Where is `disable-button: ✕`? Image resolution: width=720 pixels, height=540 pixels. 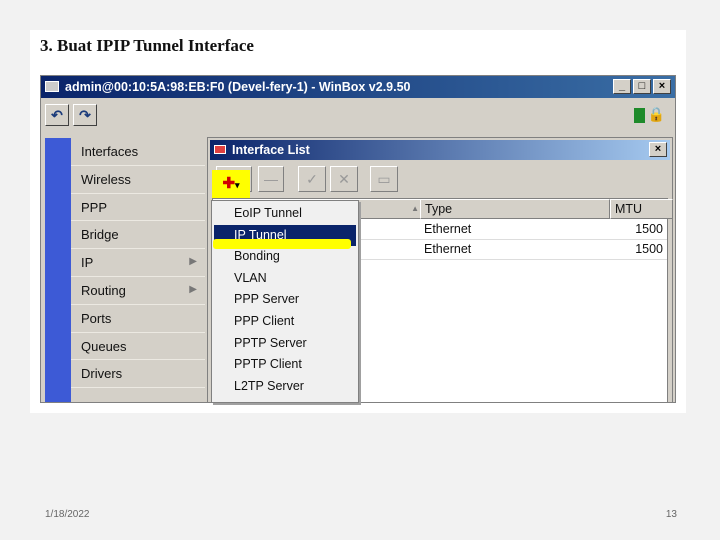 disable-button: ✕ is located at coordinates (344, 179).